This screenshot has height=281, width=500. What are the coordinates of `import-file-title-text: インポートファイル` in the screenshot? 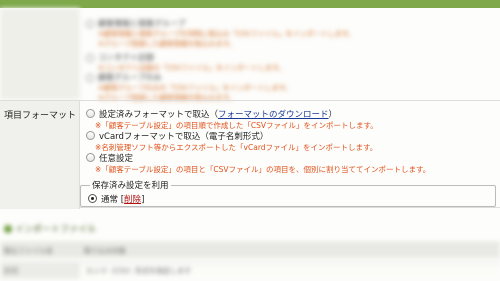 It's located at (56, 230).